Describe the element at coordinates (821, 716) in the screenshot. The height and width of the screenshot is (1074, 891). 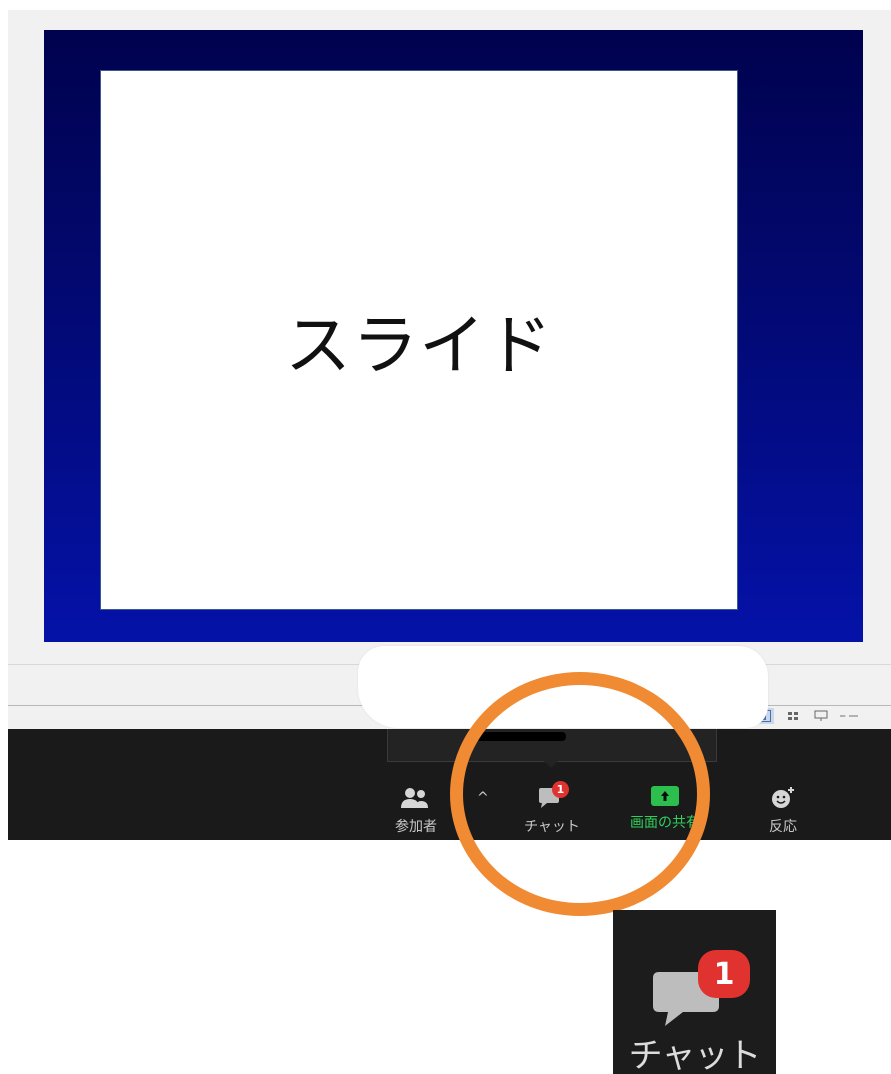
I see `slideshow-view-icon` at that location.